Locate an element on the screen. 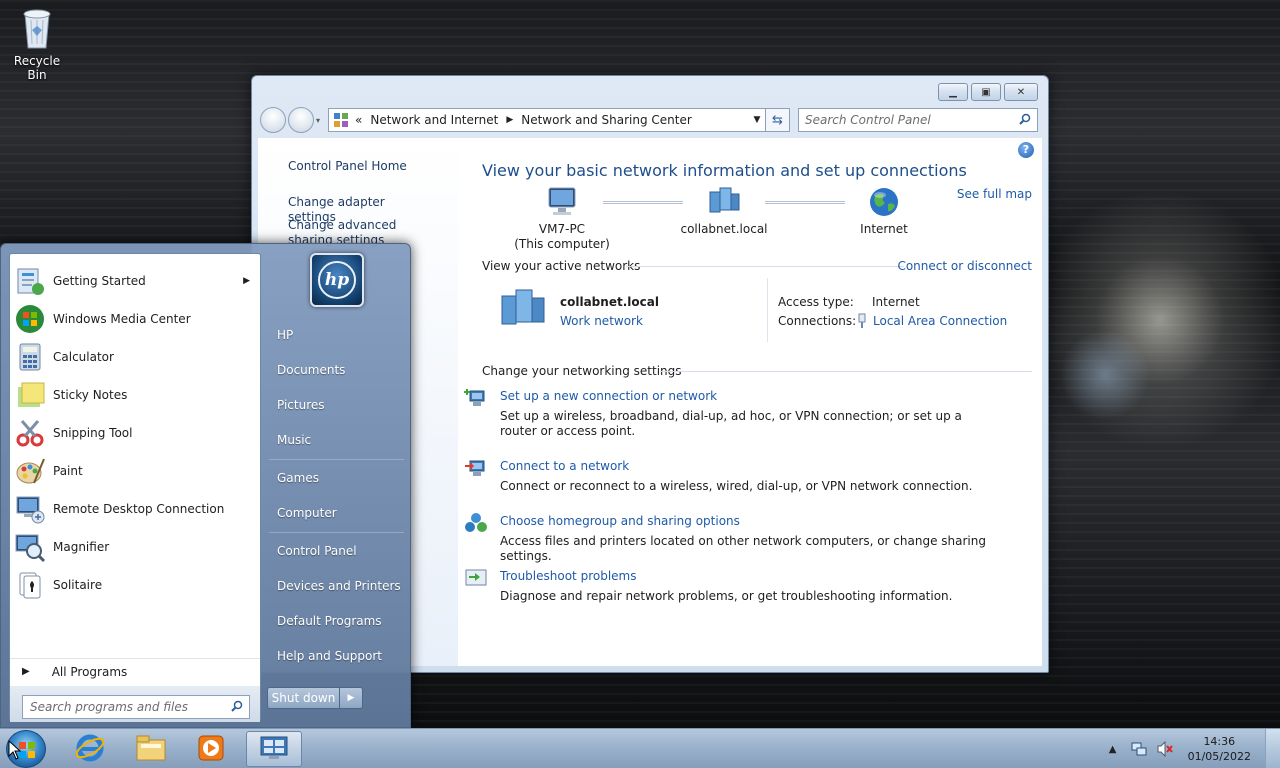 The height and width of the screenshot is (768, 1280). show-desktop-button is located at coordinates (1272, 748).